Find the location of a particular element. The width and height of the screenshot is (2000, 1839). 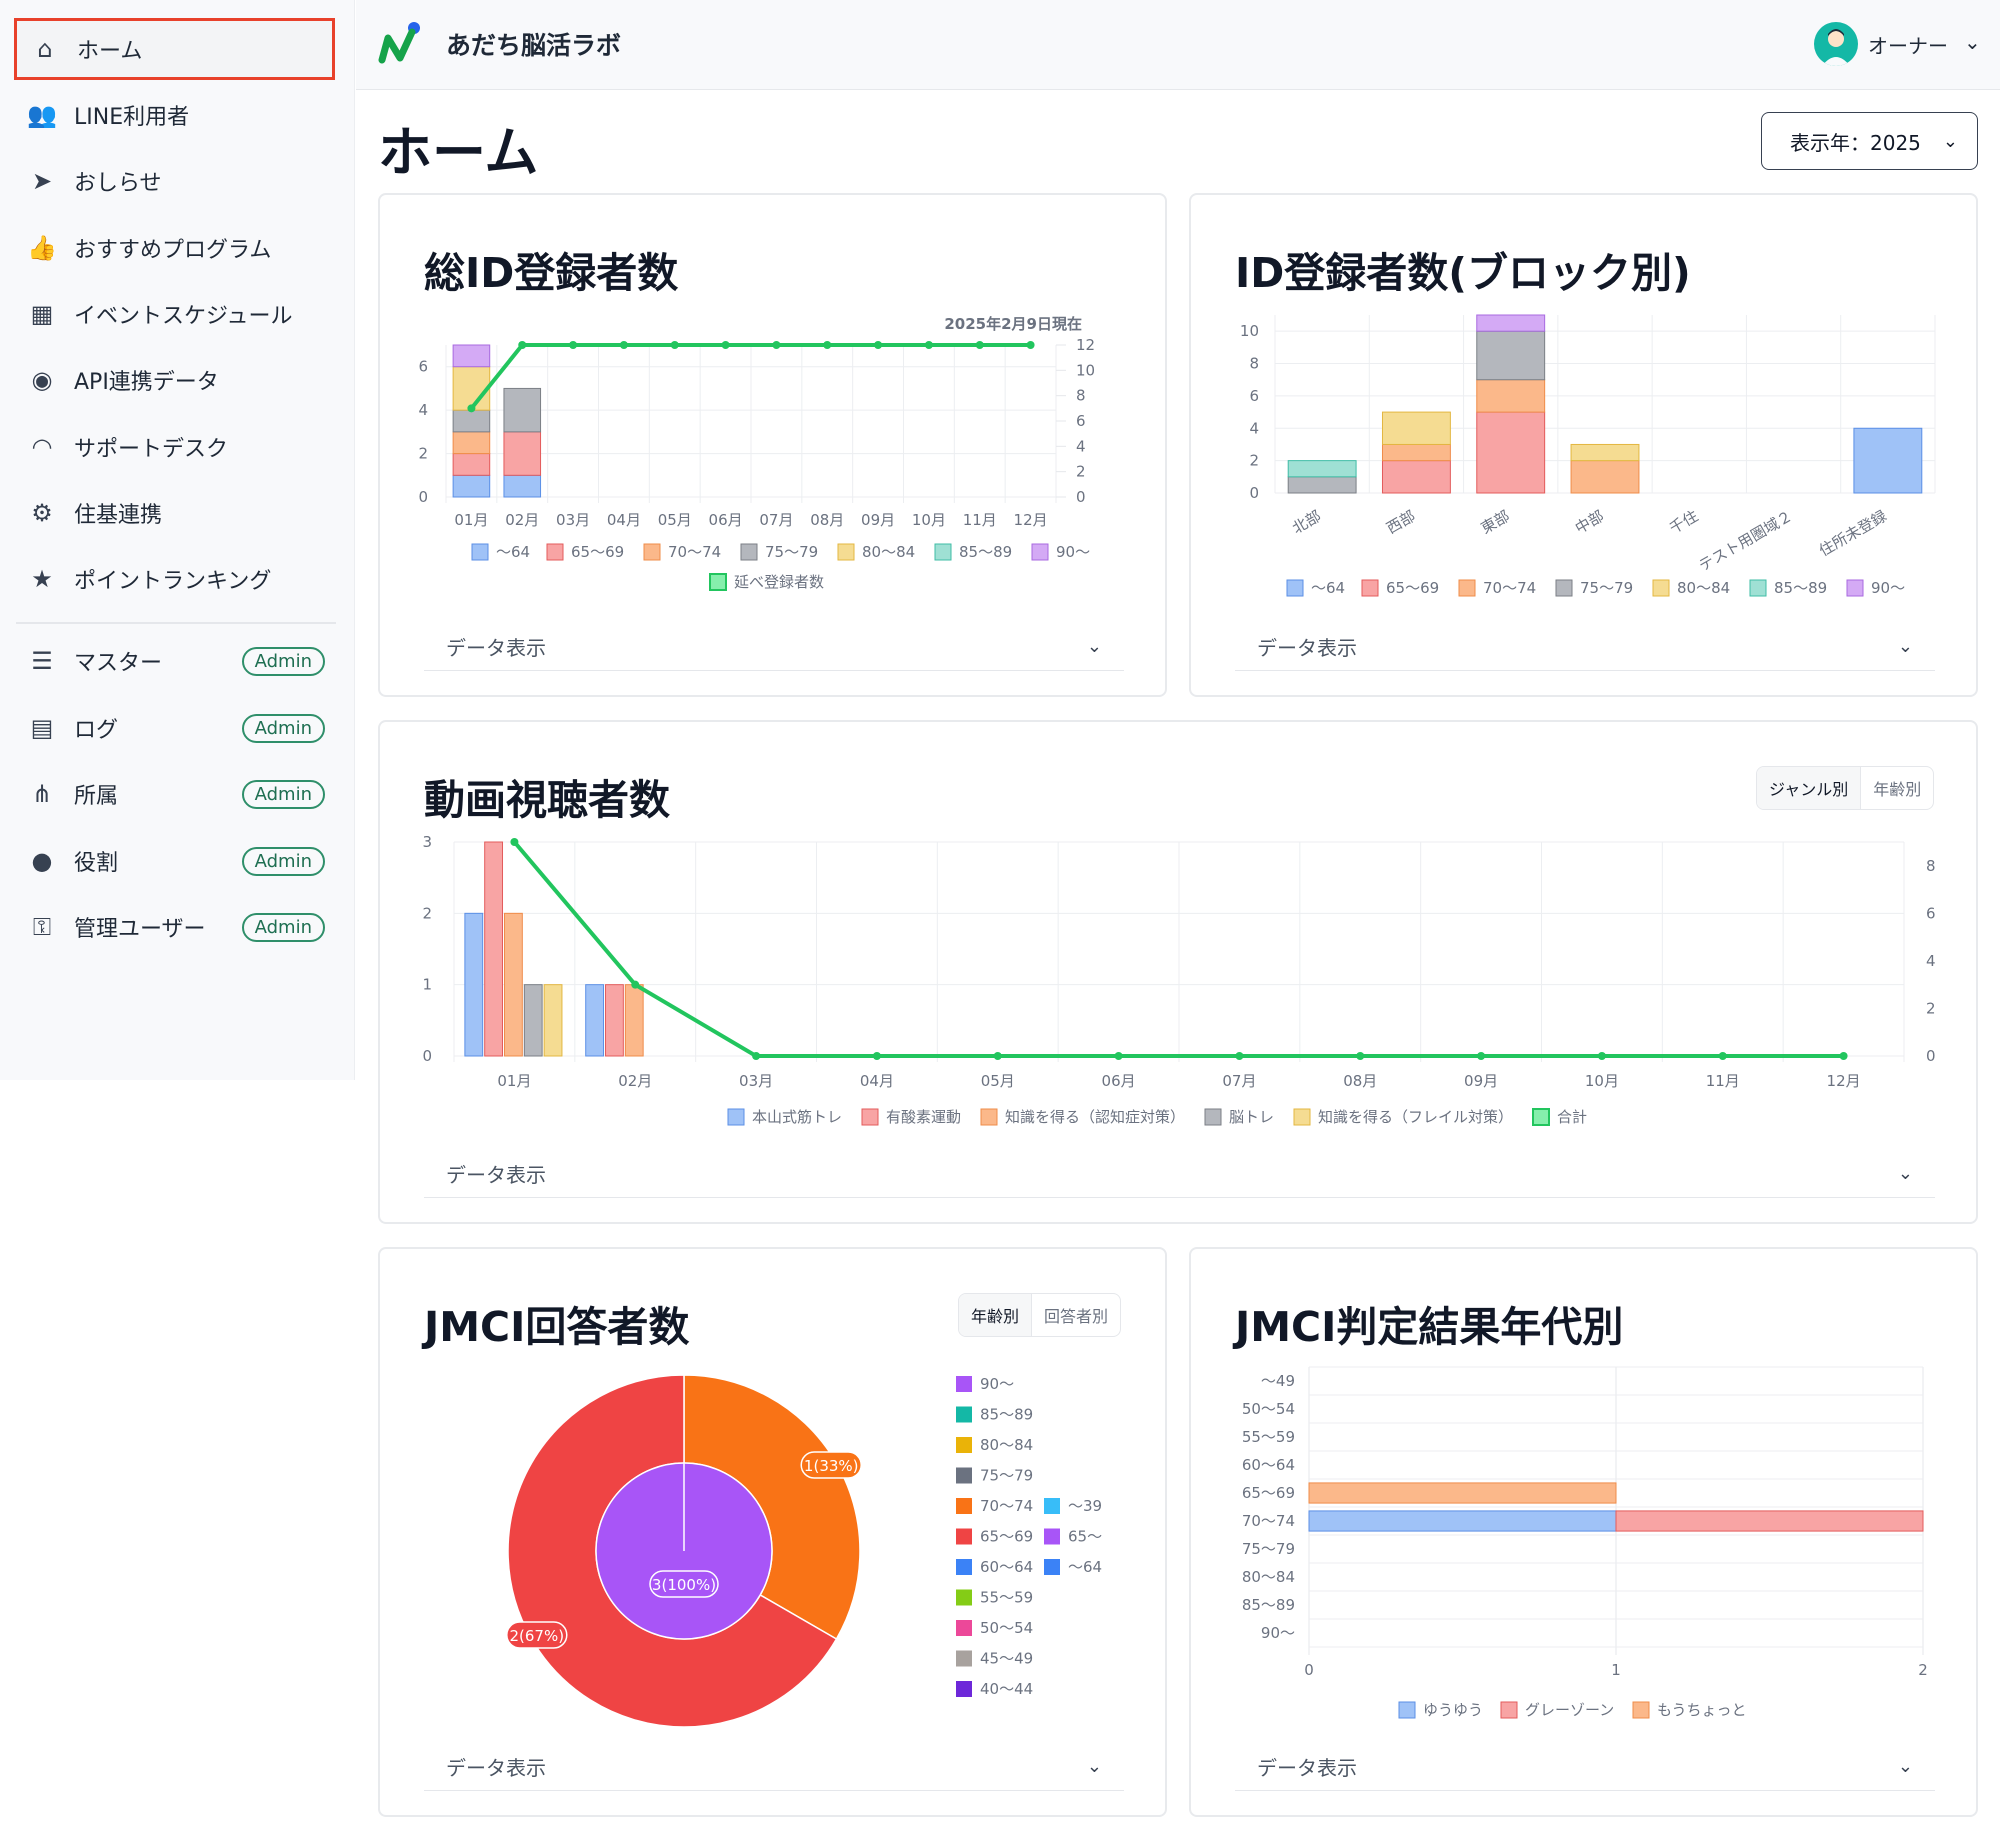

x-tick-label: 北部 is located at coordinates (1306, 522).